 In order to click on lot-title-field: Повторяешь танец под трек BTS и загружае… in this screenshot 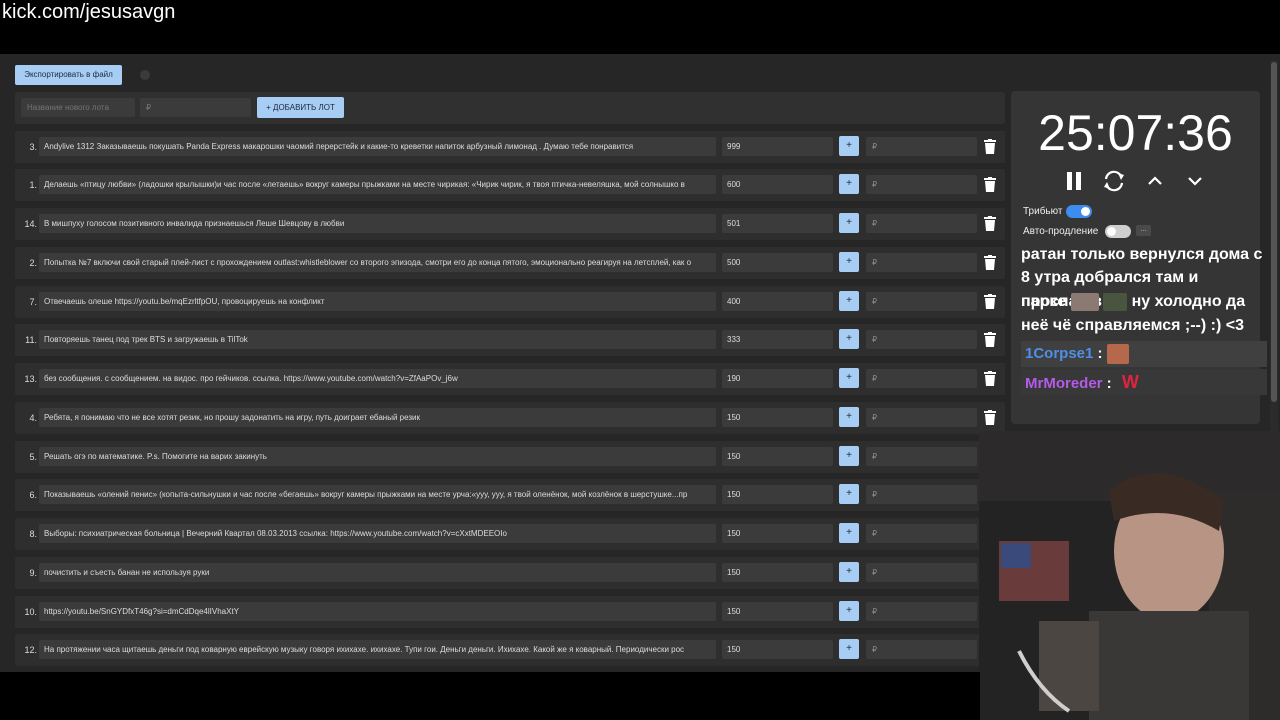, I will do `click(377, 339)`.